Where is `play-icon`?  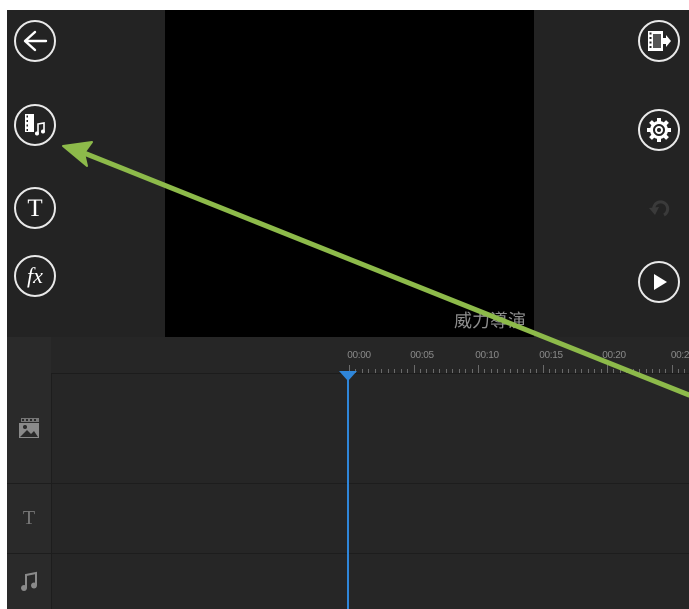
play-icon is located at coordinates (659, 282).